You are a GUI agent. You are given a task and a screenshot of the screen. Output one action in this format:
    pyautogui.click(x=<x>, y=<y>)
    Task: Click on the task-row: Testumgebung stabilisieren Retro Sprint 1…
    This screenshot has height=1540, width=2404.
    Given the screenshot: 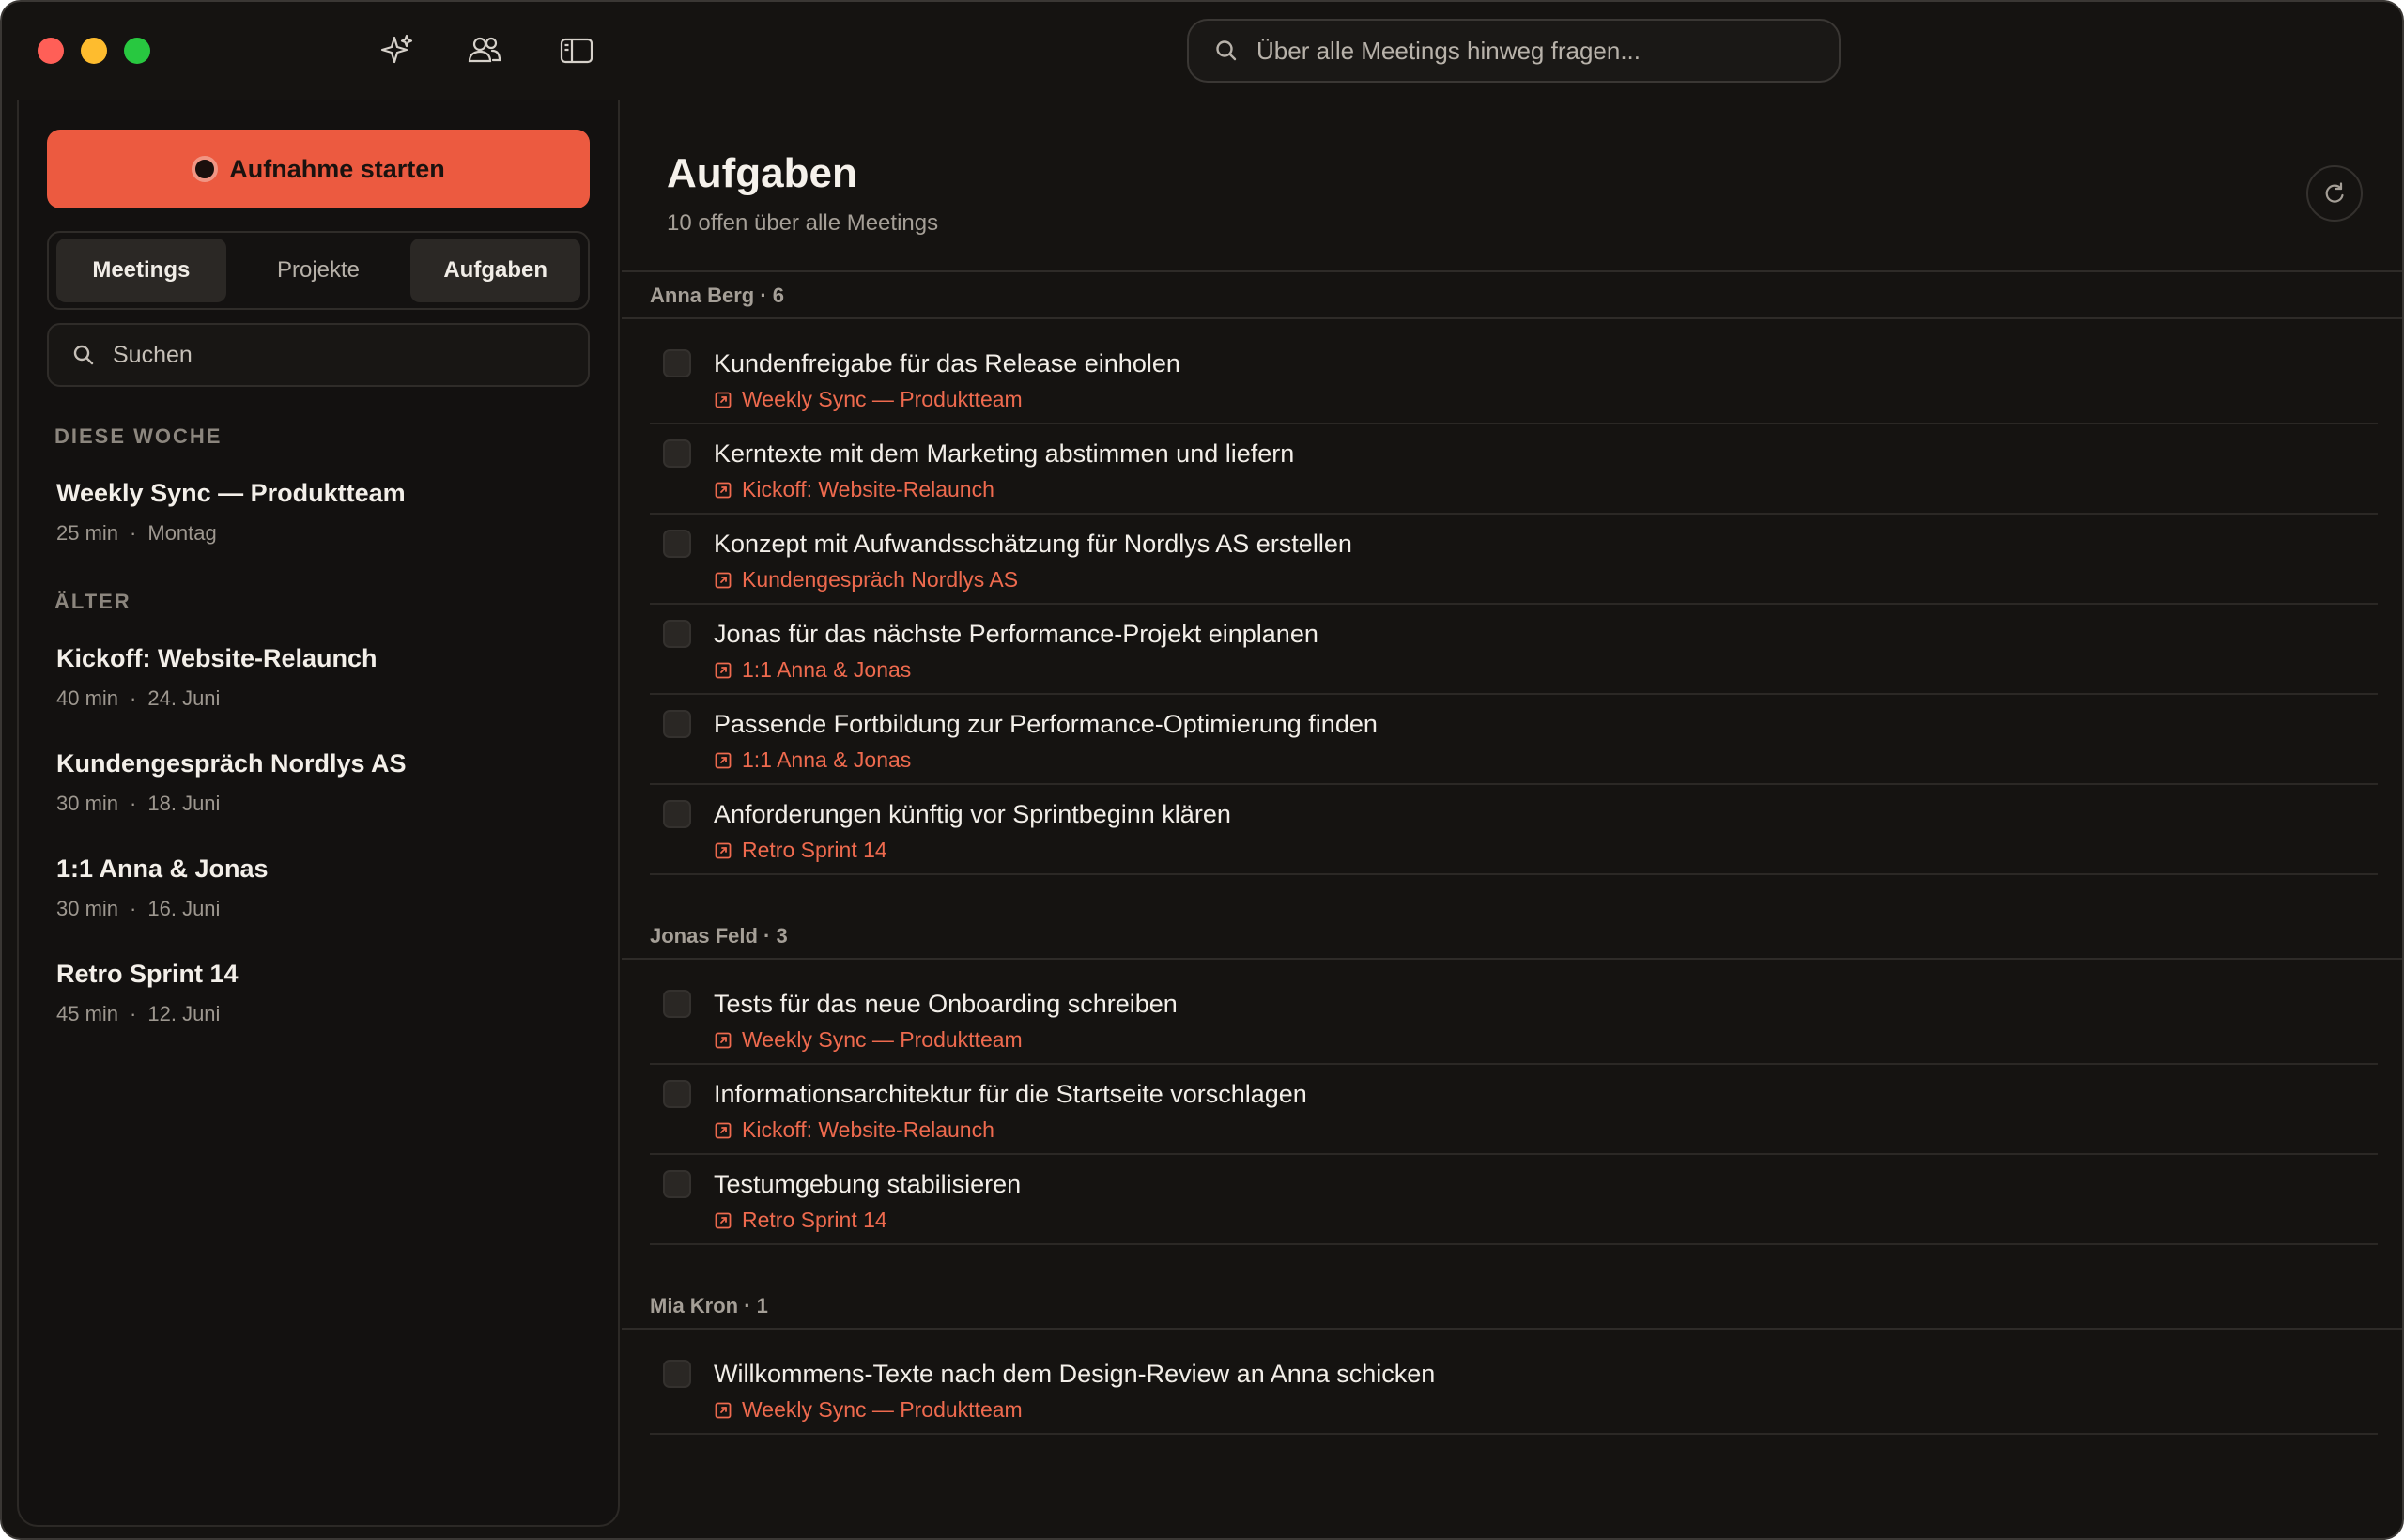 What is the action you would take?
    pyautogui.click(x=1514, y=1200)
    